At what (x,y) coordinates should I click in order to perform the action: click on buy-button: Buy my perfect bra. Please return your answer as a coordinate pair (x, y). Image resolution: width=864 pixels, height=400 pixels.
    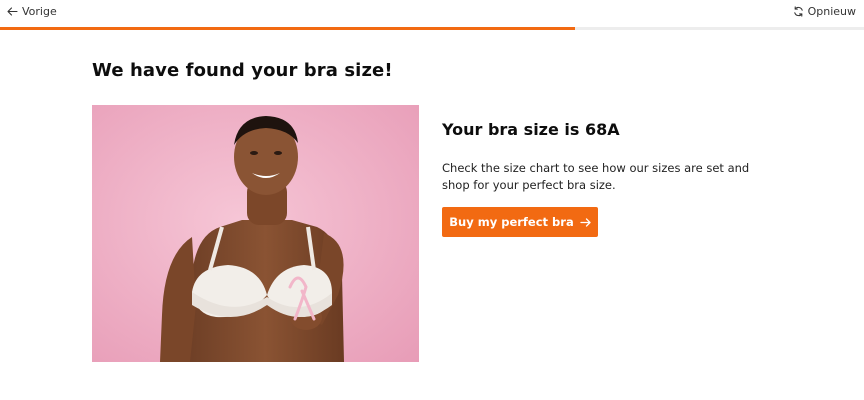
    Looking at the image, I should click on (520, 222).